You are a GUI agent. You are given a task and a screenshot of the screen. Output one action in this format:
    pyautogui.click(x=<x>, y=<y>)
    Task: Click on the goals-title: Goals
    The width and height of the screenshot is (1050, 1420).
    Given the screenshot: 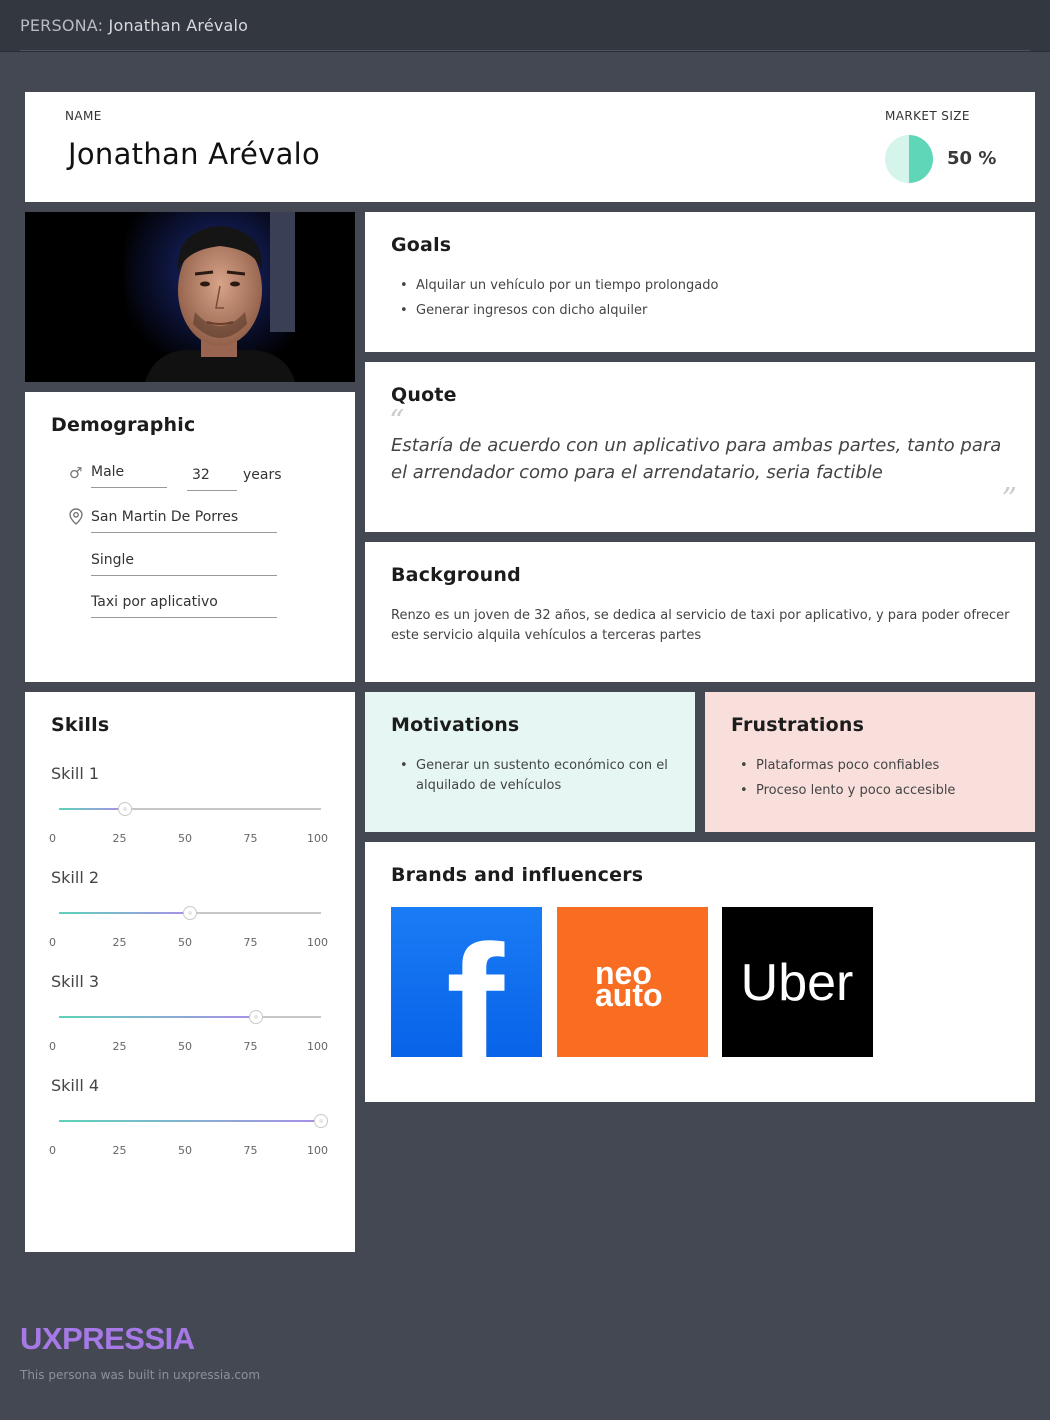 What is the action you would take?
    pyautogui.click(x=421, y=245)
    